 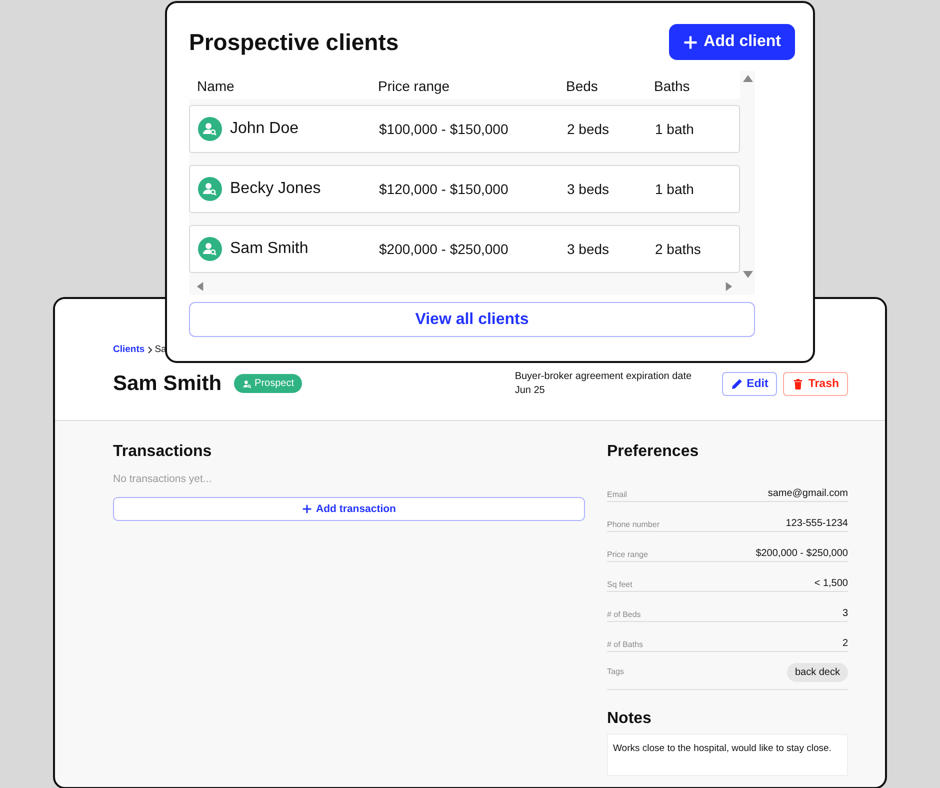 What do you see at coordinates (530, 390) in the screenshot?
I see `agreement-date: Jun 25` at bounding box center [530, 390].